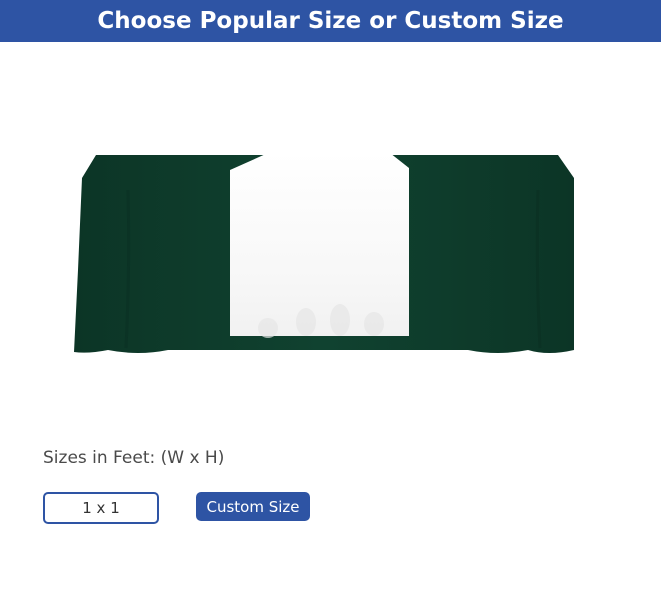 The image size is (661, 602). I want to click on sizes-label: Sizes in Feet: (W x H), so click(134, 458).